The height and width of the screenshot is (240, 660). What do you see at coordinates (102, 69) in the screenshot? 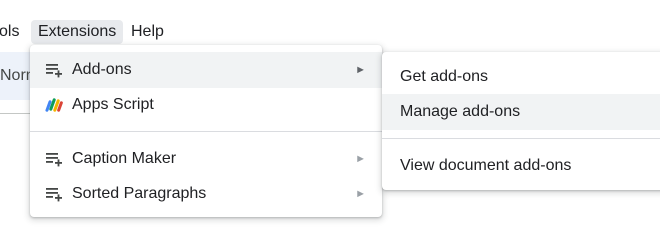
I see `menu-item-label: Add-ons` at bounding box center [102, 69].